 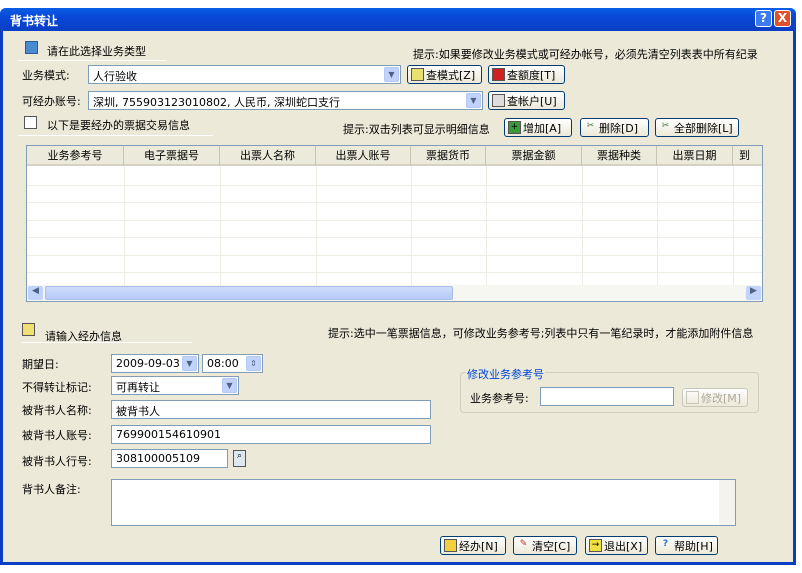 What do you see at coordinates (138, 387) in the screenshot?
I see `no-transfer-value: 可再转让` at bounding box center [138, 387].